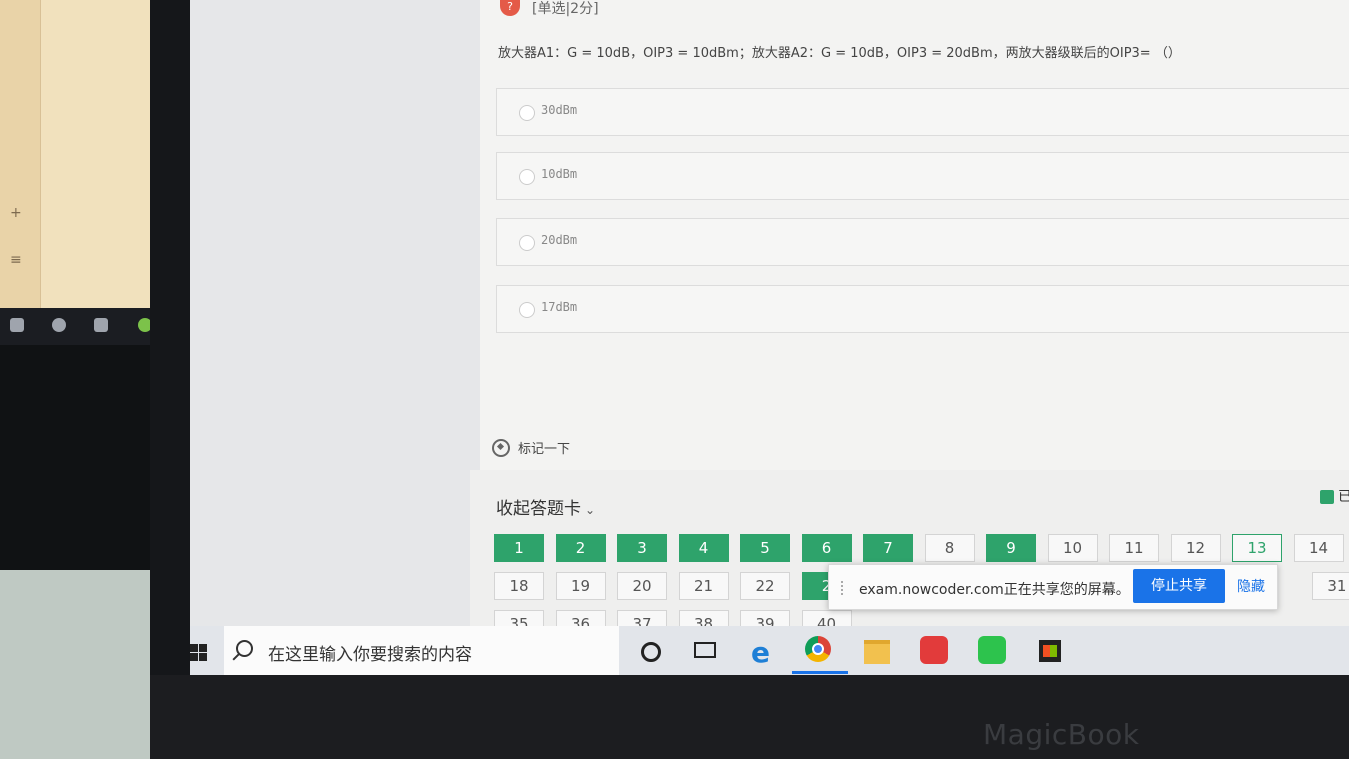 The image size is (1349, 759). Describe the element at coordinates (922, 242) in the screenshot. I see `option-c: 20dBm` at that location.